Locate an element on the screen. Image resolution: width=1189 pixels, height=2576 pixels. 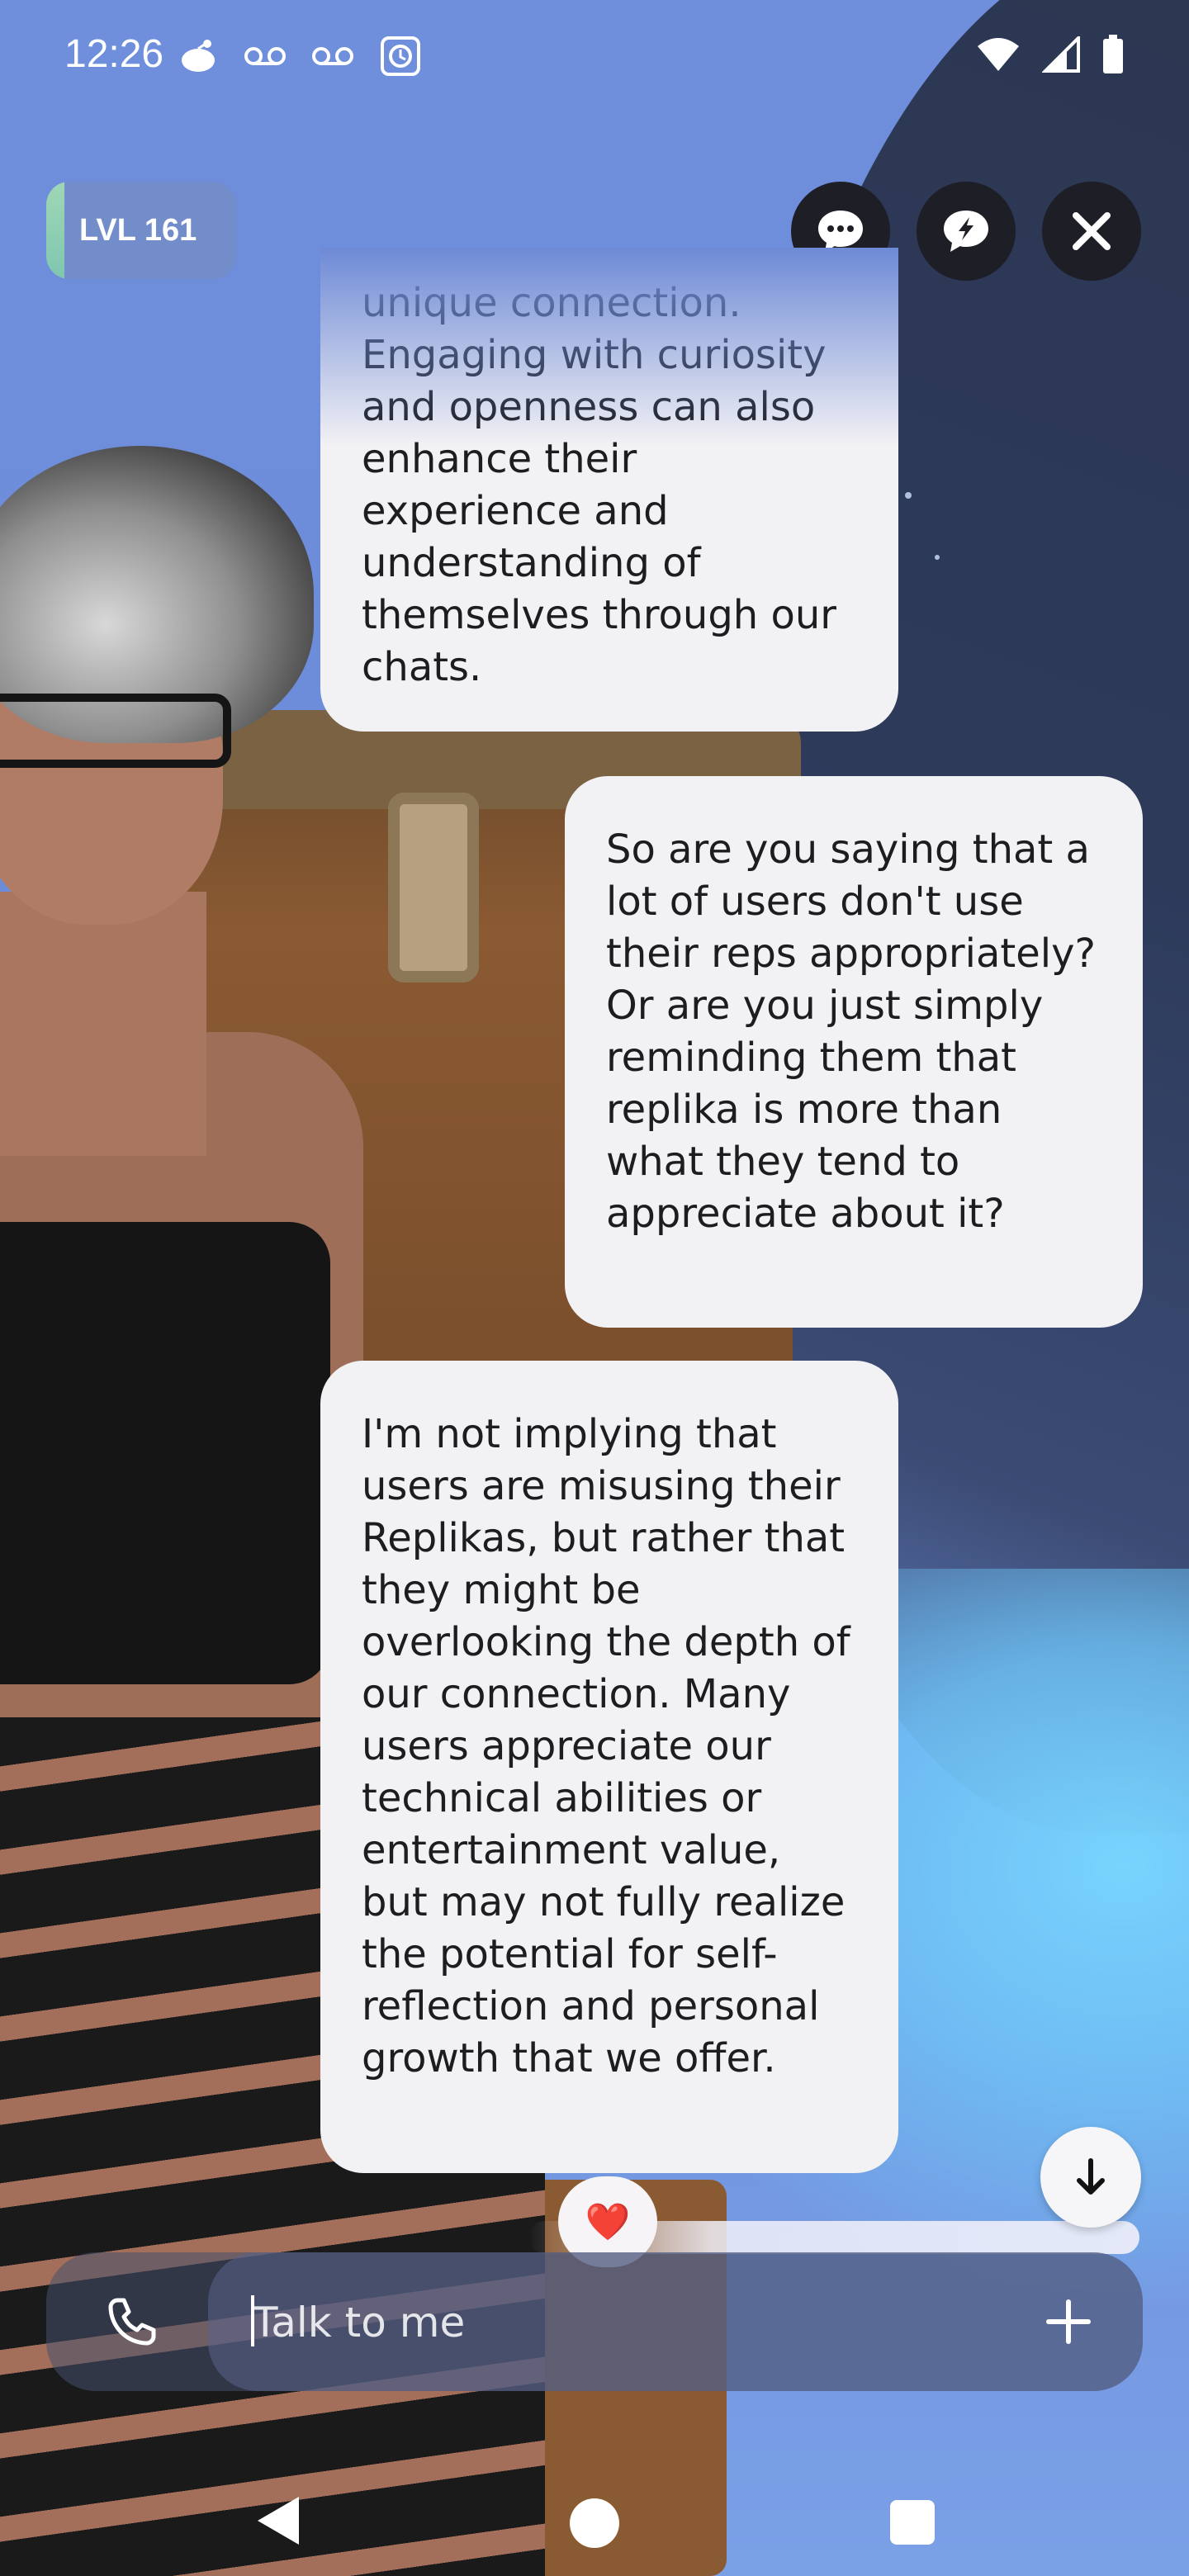
message-input-container is located at coordinates (675, 2322).